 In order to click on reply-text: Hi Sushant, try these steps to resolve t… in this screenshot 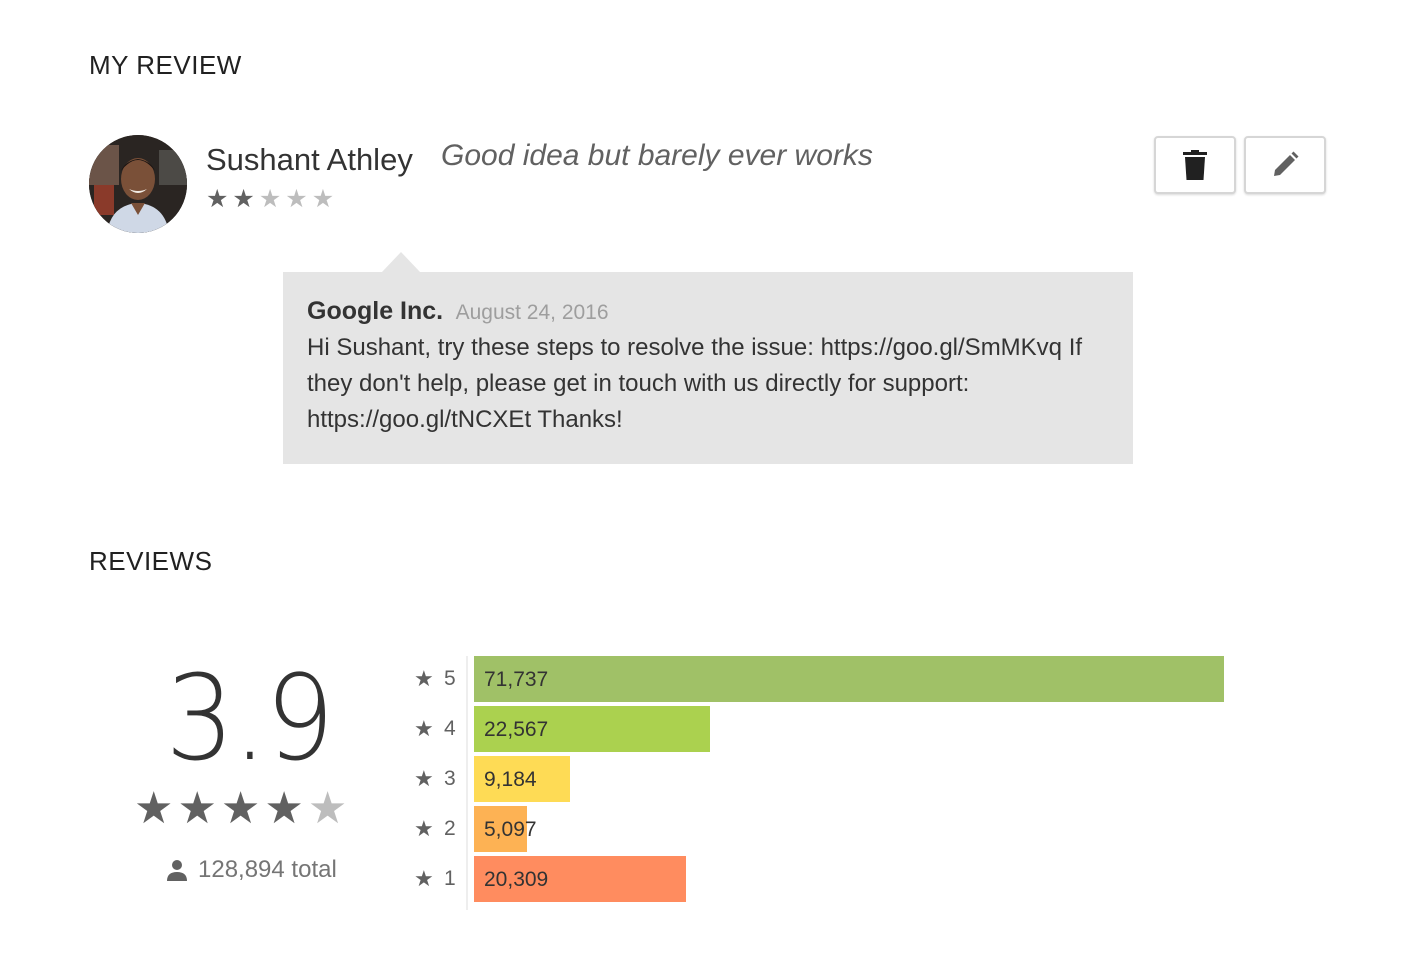, I will do `click(695, 383)`.